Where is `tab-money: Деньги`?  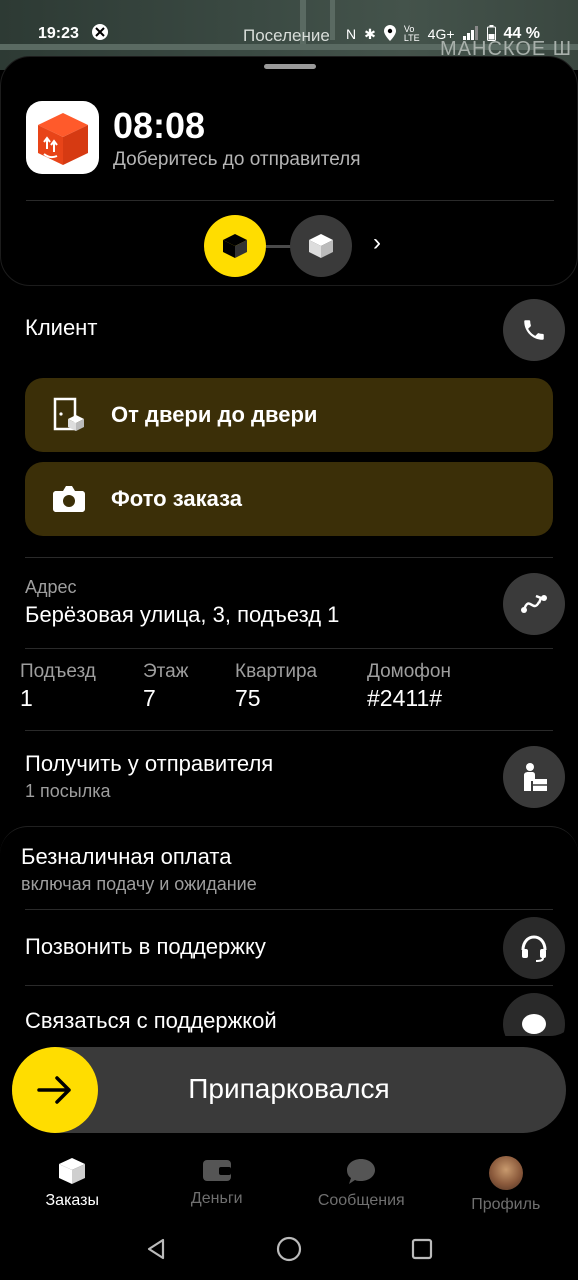 tab-money: Деньги is located at coordinates (217, 1184).